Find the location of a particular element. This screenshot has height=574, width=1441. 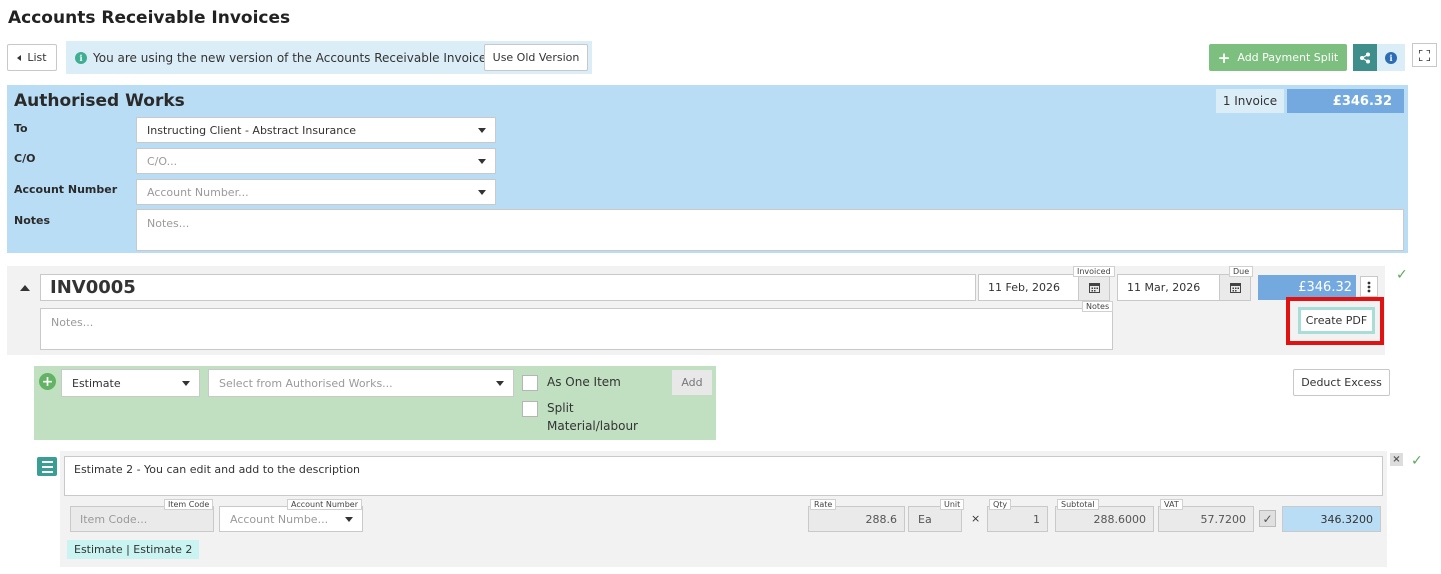

more-options-button is located at coordinates (1369, 286).